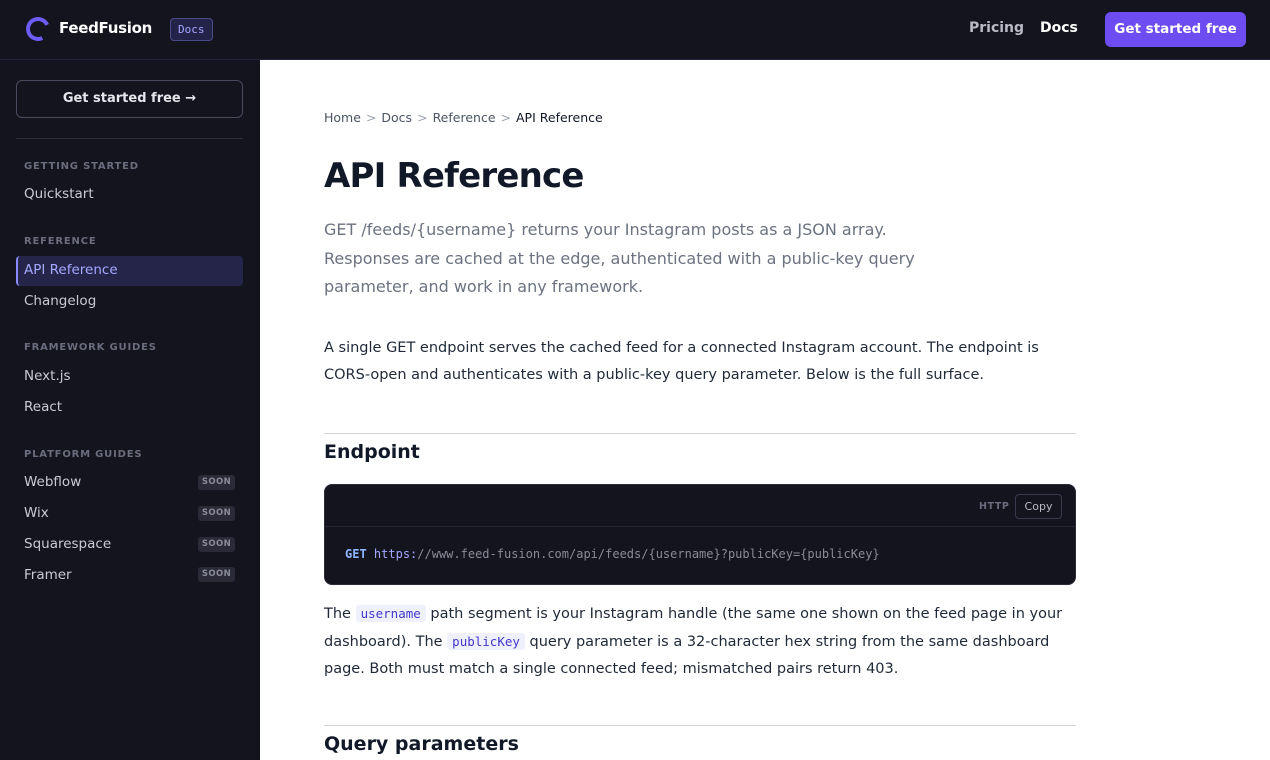 The image size is (1270, 760). I want to click on breadcrumb: Home > Docs > Reference > API Reference, so click(463, 117).